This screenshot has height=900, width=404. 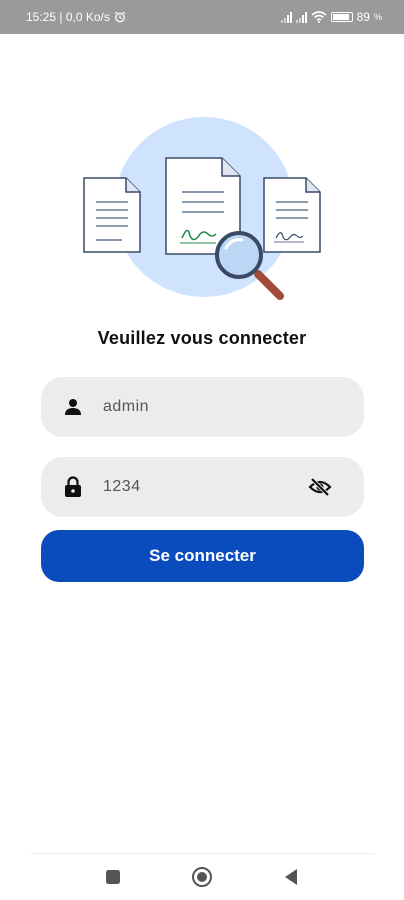 I want to click on username-input, so click(x=203, y=407).